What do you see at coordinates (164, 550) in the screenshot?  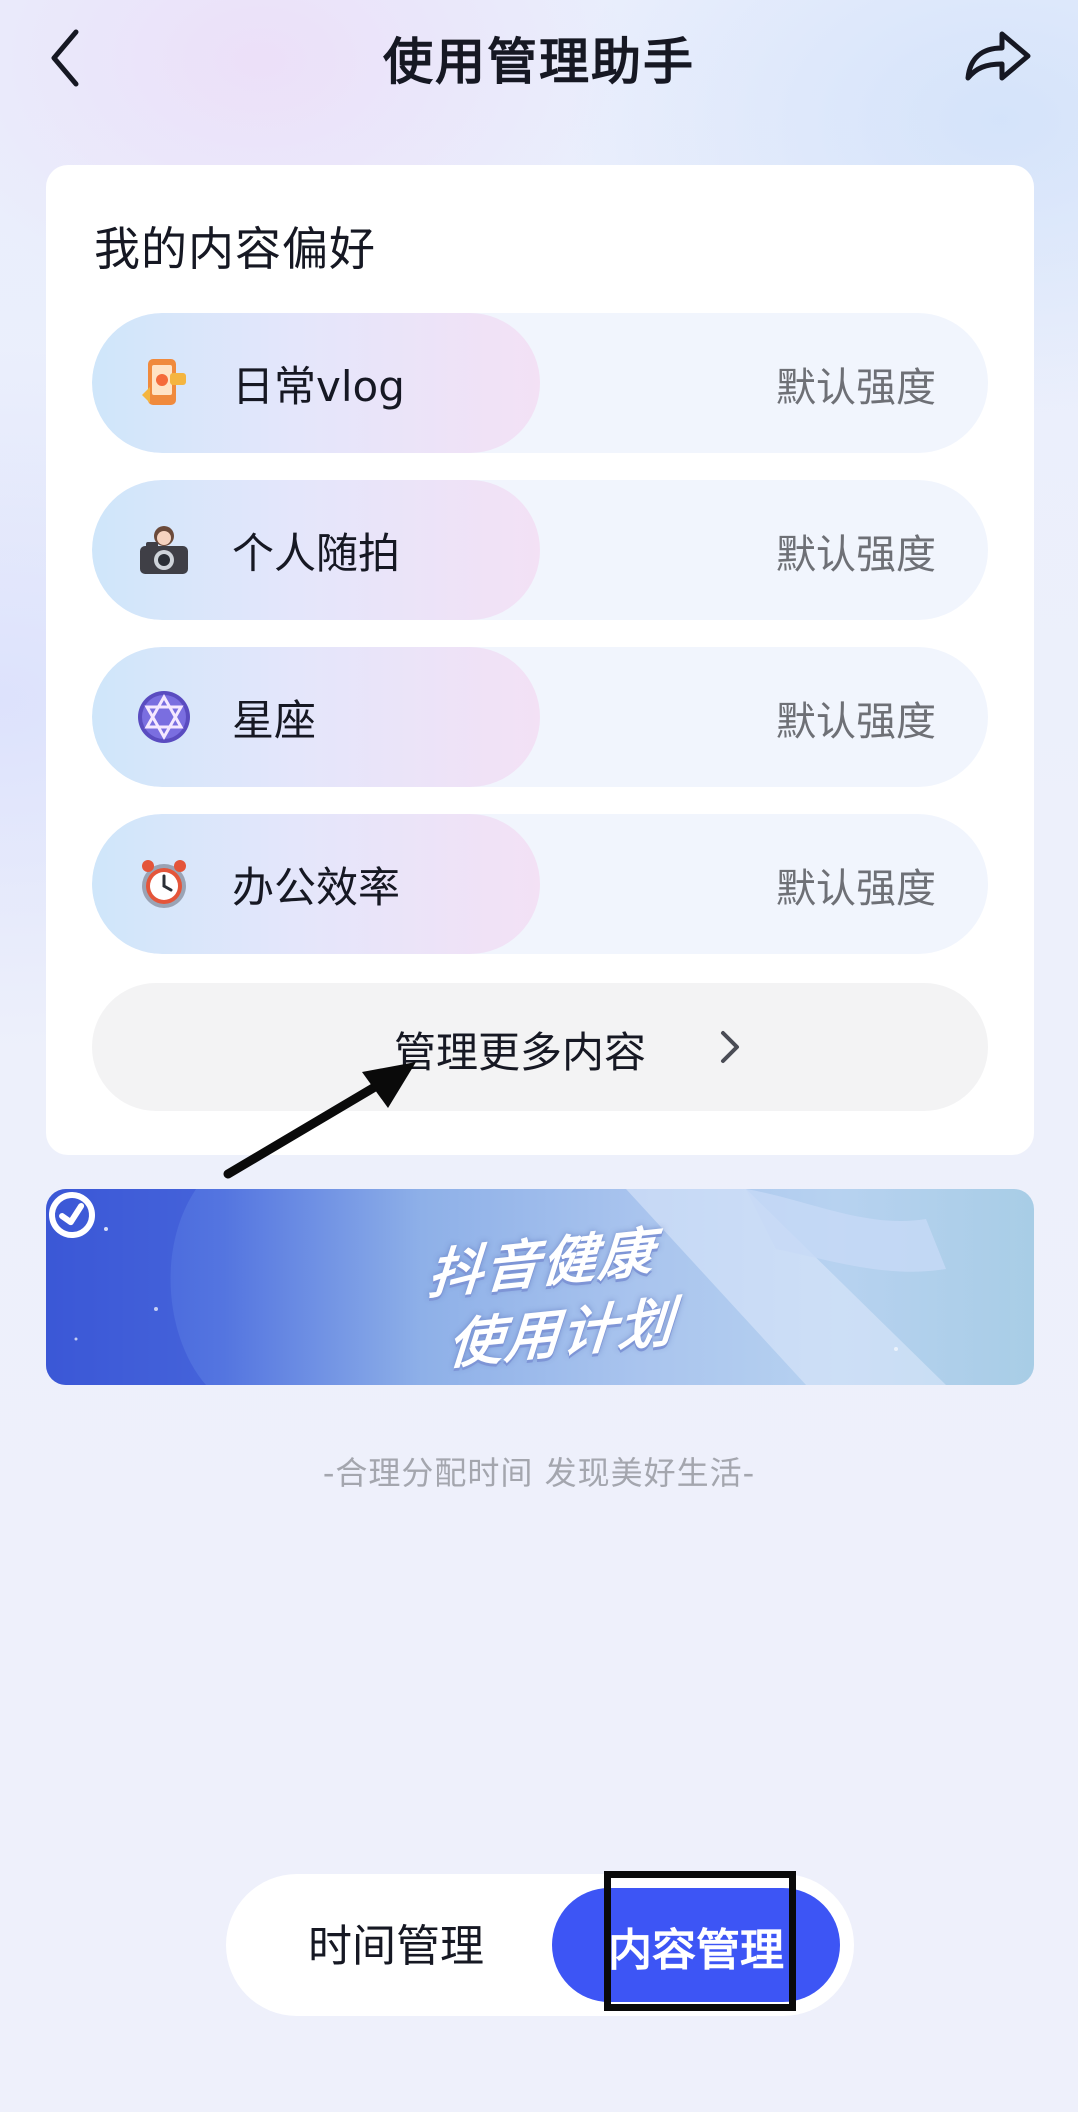 I see `camera-icon` at bounding box center [164, 550].